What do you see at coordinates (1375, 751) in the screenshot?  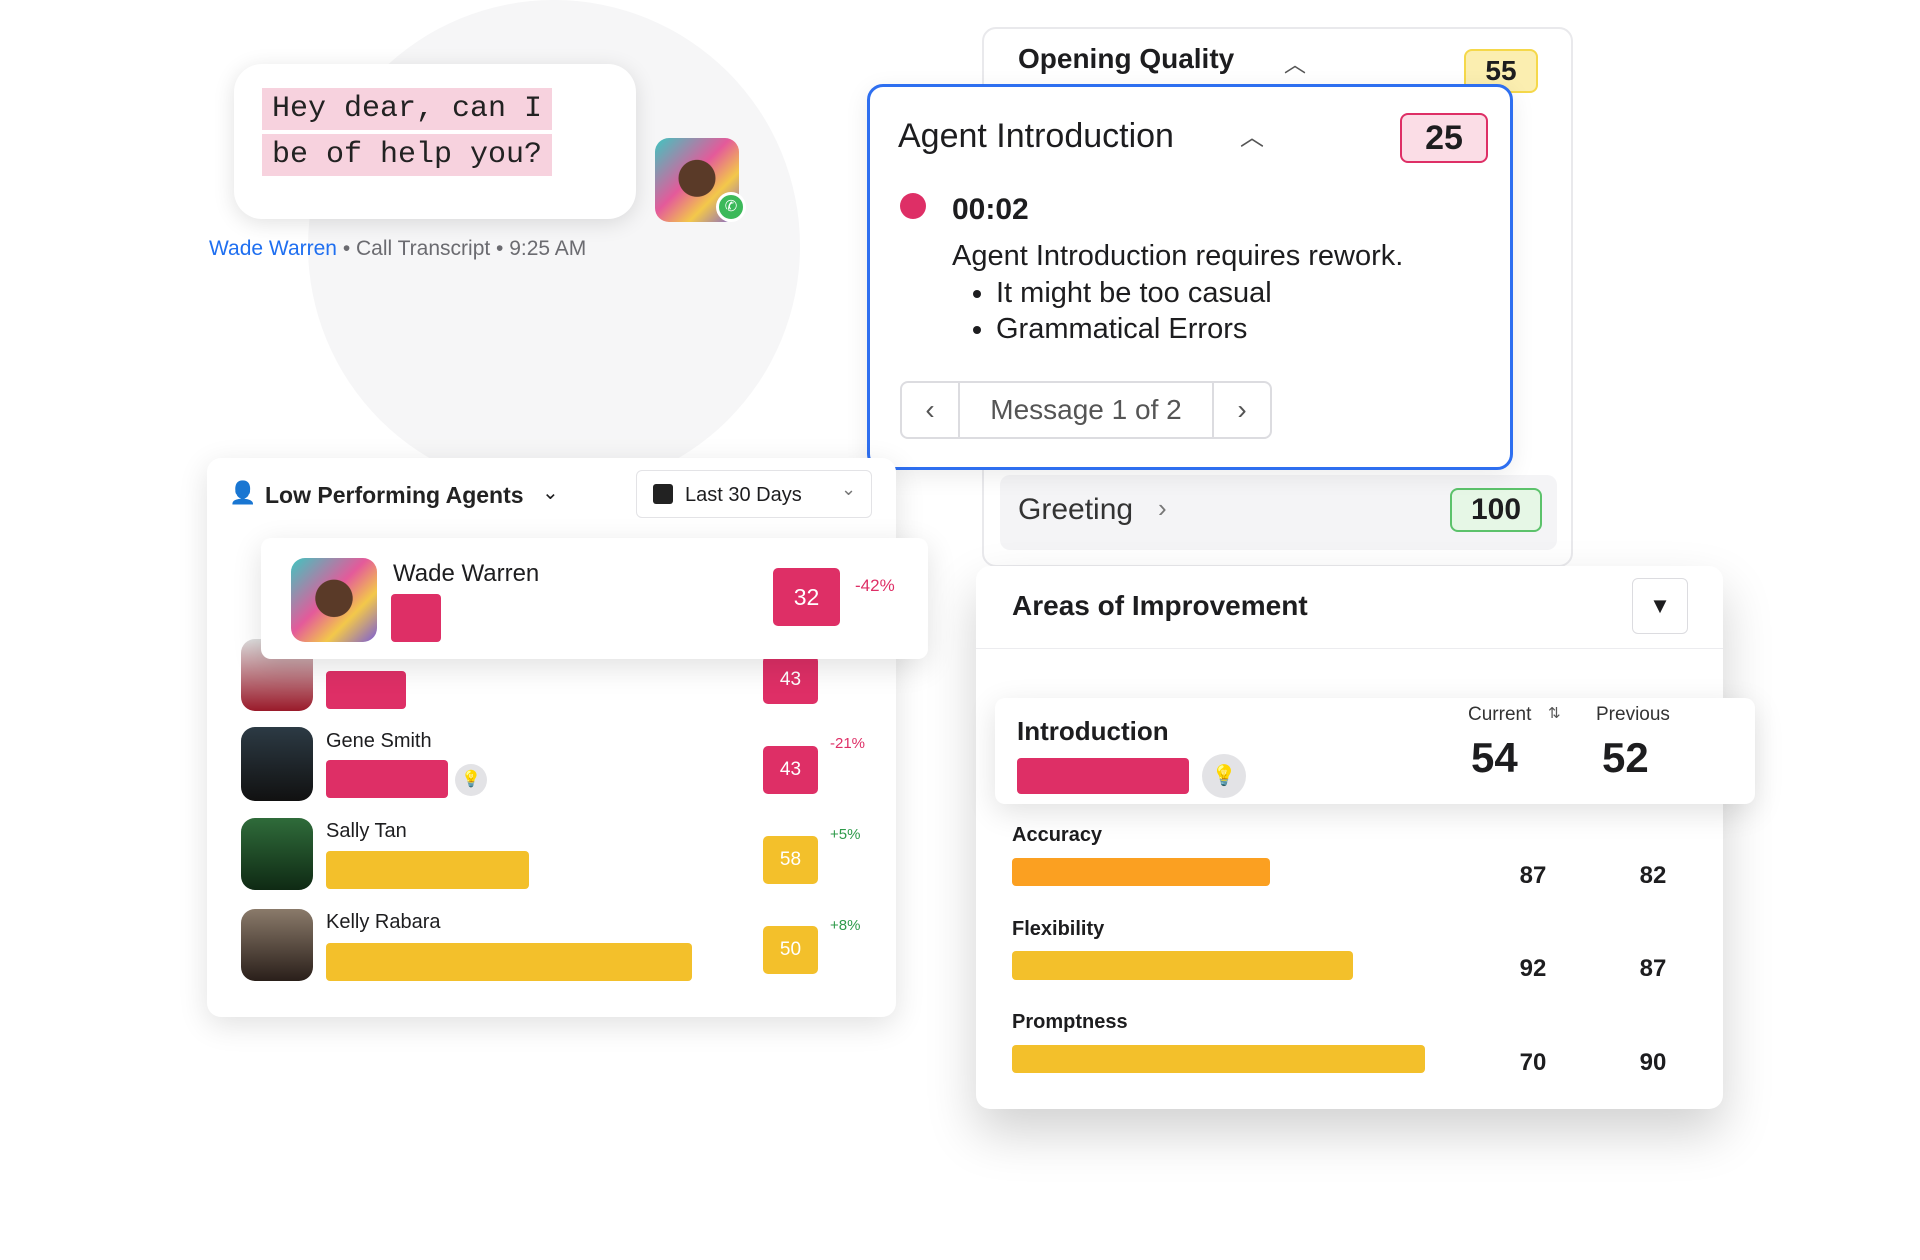 I see `introduction-card: Introduction 💡 Current ⇅ Previous 54 52` at bounding box center [1375, 751].